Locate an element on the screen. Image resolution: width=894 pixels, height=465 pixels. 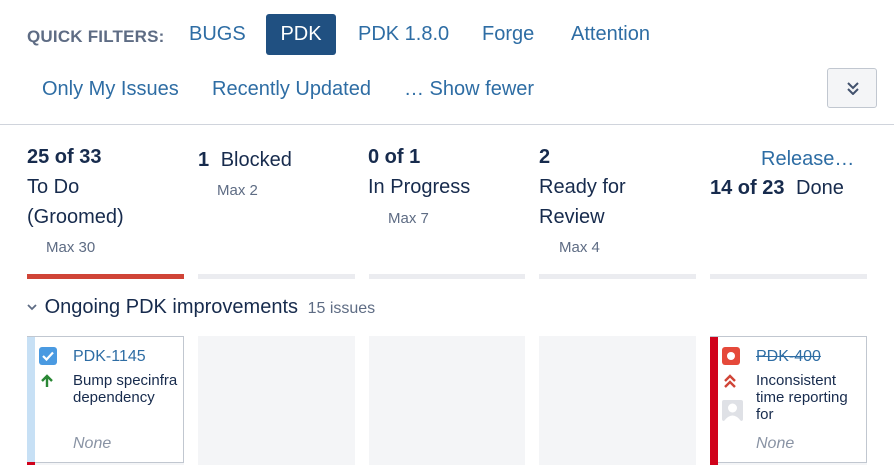
collapse-header-button is located at coordinates (852, 88).